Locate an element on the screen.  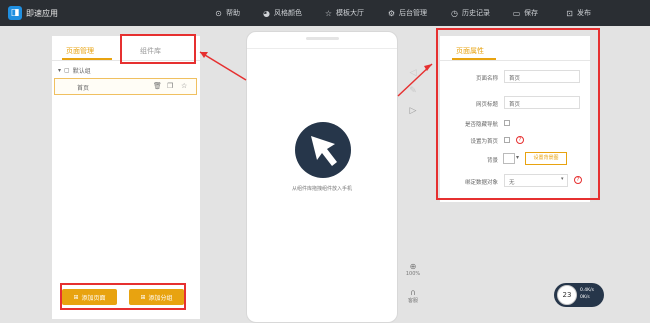
zoom-icon: ⊕ is located at coordinates (413, 266).